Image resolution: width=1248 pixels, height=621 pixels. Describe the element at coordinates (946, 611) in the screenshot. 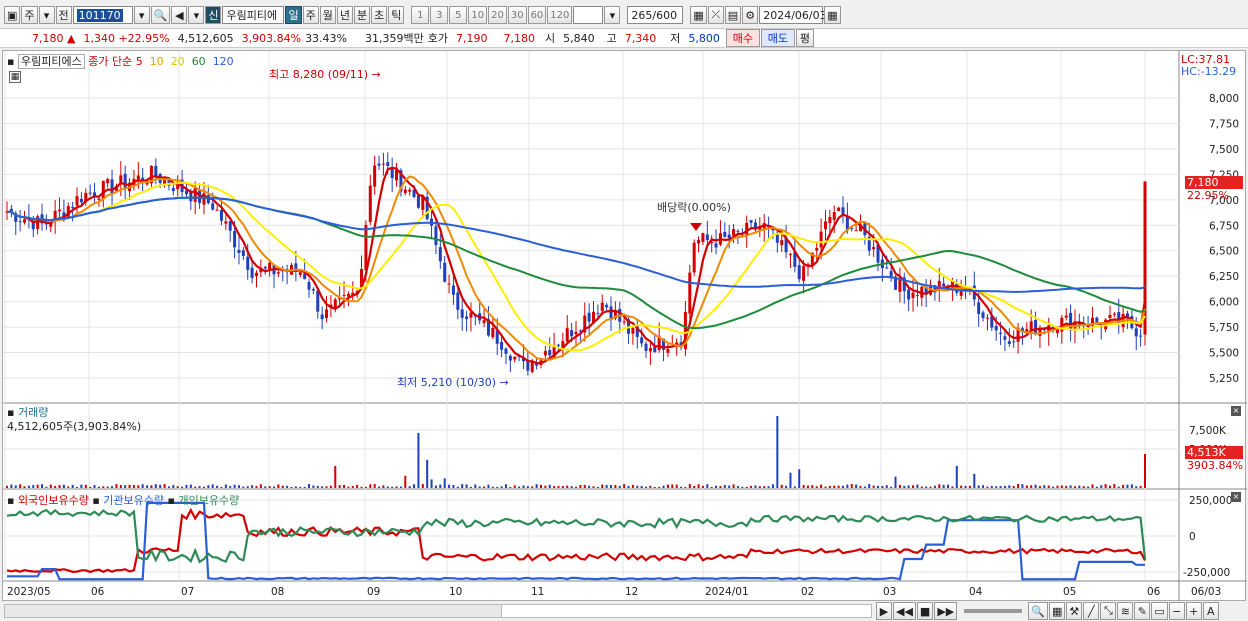

I see `fast-forward-icon: ▶▶` at that location.